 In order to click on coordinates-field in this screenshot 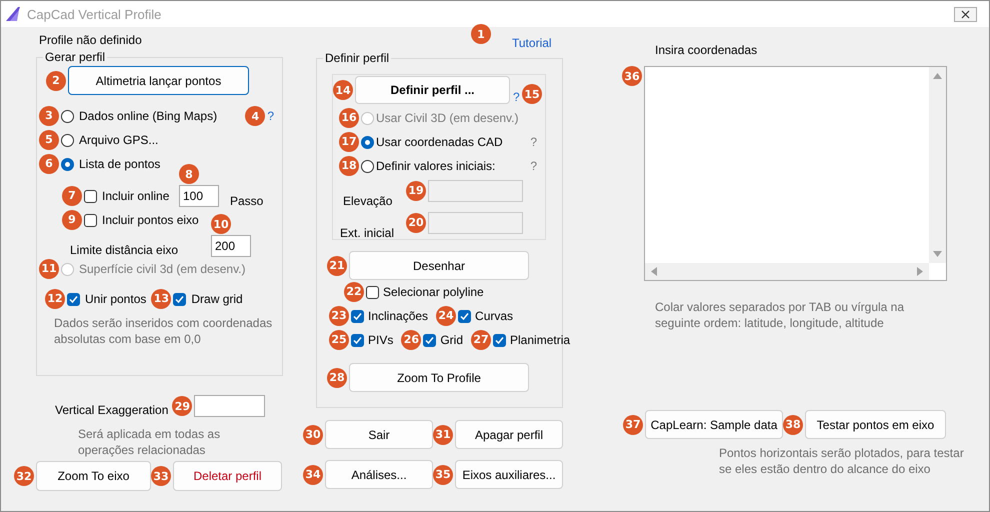, I will do `click(795, 173)`.